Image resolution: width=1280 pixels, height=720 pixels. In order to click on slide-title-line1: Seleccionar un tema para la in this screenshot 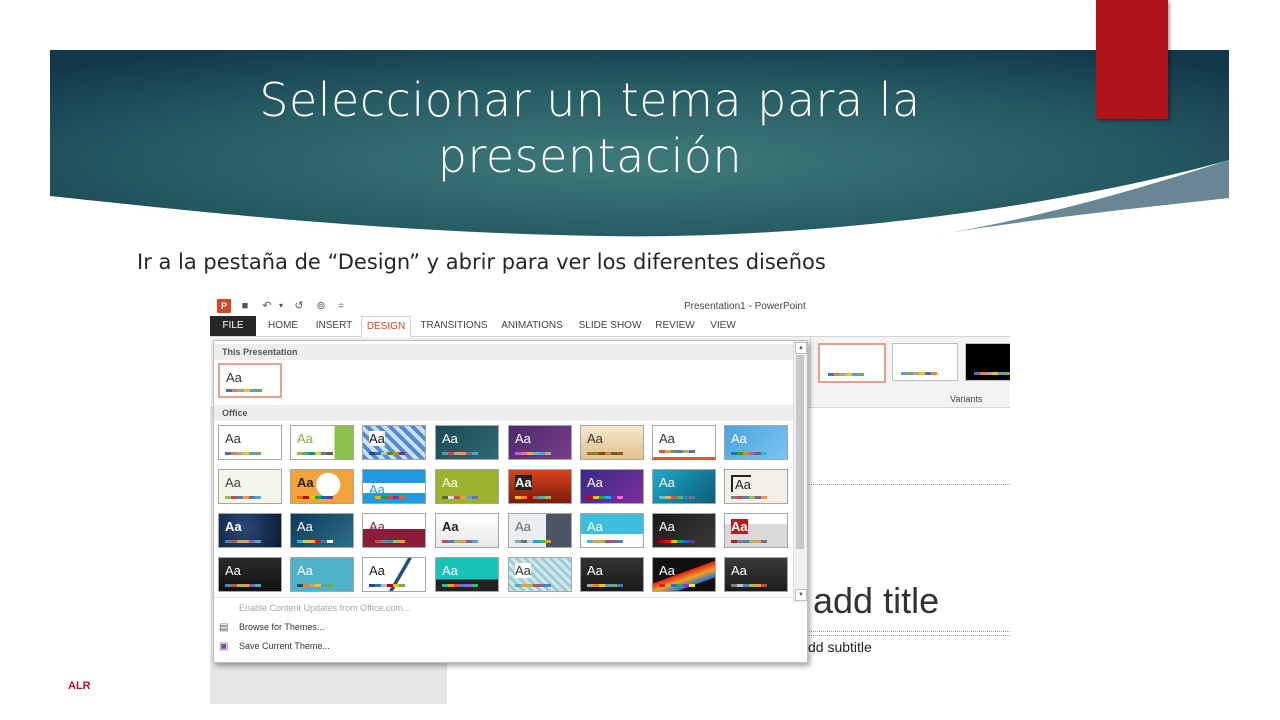, I will do `click(590, 100)`.